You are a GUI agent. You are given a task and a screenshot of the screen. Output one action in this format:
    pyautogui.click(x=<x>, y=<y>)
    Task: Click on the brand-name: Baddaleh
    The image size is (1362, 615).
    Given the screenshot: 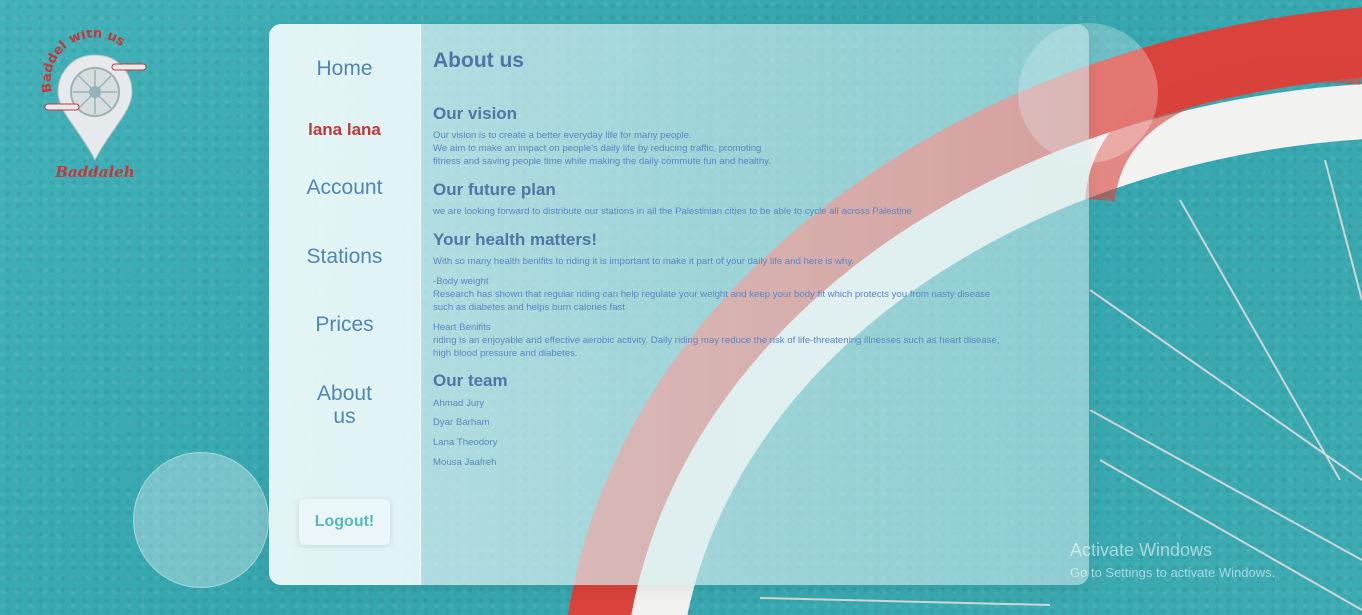 What is the action you would take?
    pyautogui.click(x=94, y=172)
    